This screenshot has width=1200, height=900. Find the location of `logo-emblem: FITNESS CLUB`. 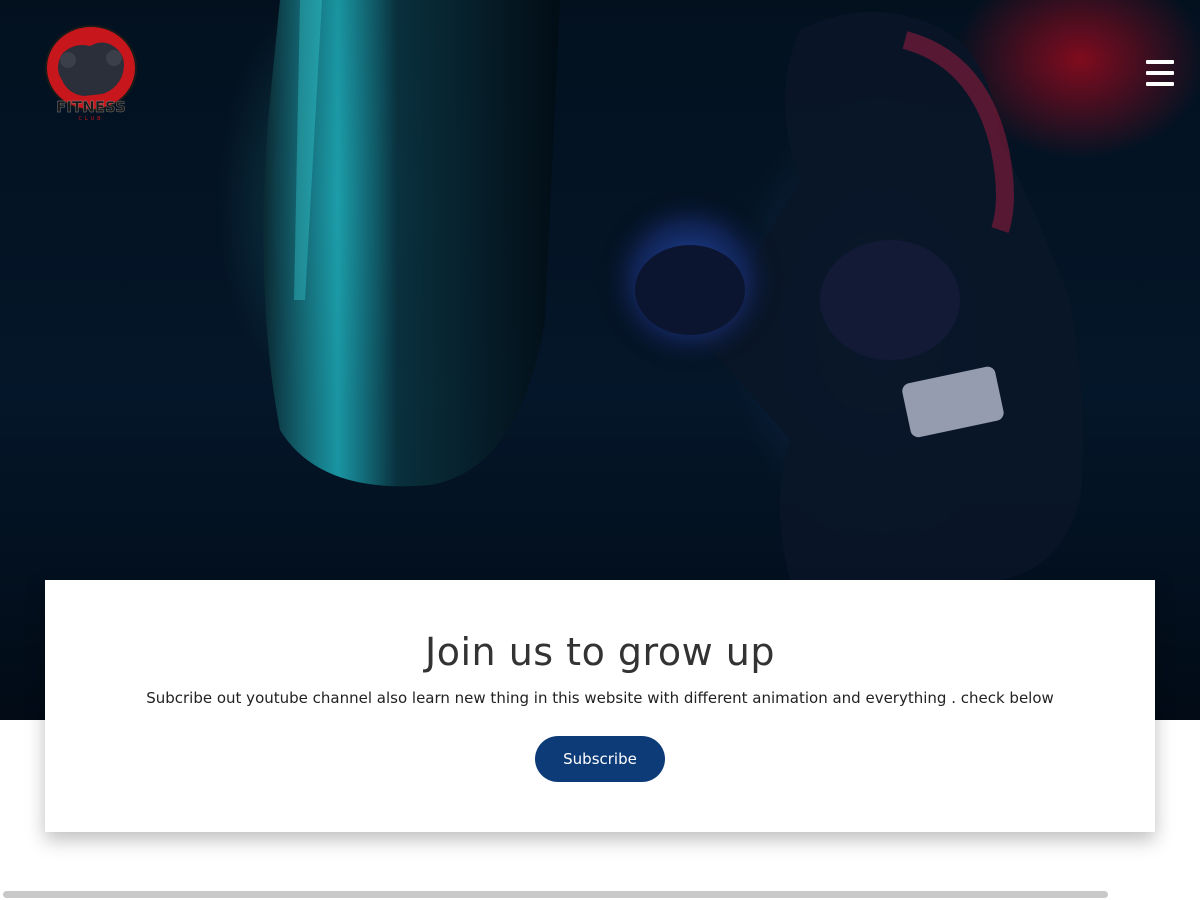

logo-emblem: FITNESS CLUB is located at coordinates (91, 73).